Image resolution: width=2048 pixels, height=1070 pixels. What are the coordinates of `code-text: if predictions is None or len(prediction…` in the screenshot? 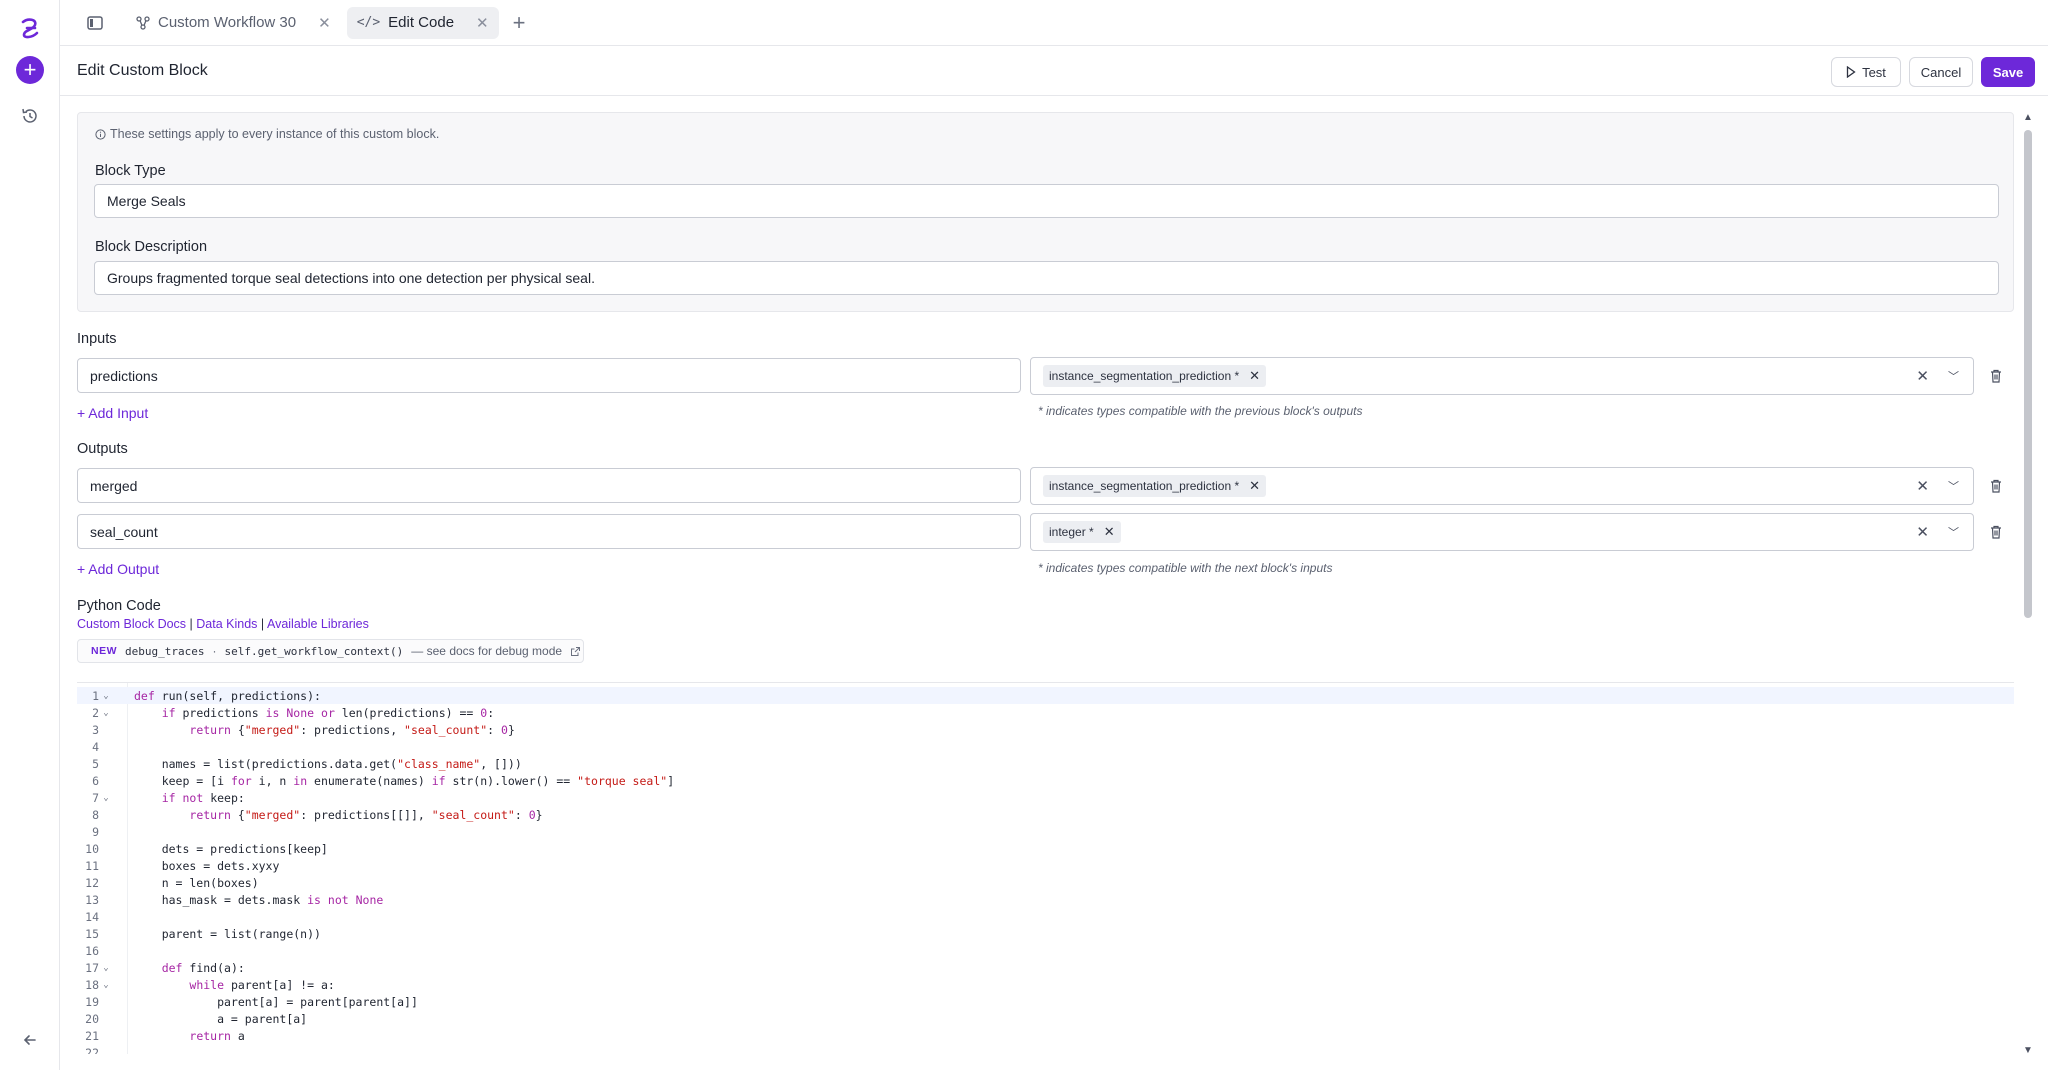 It's located at (328, 712).